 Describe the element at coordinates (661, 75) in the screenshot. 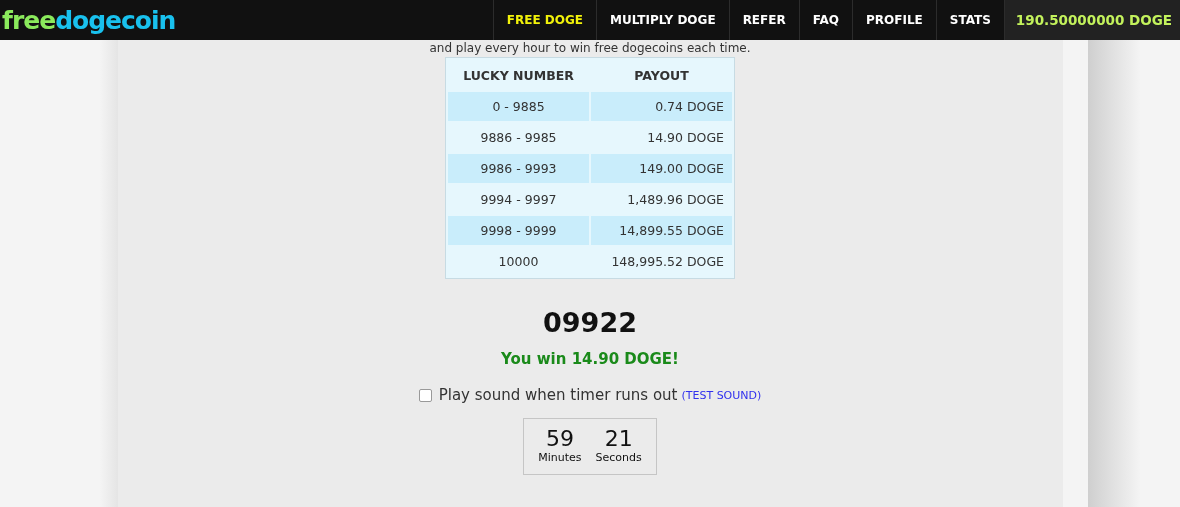

I see `column-header: PAYOUT` at that location.